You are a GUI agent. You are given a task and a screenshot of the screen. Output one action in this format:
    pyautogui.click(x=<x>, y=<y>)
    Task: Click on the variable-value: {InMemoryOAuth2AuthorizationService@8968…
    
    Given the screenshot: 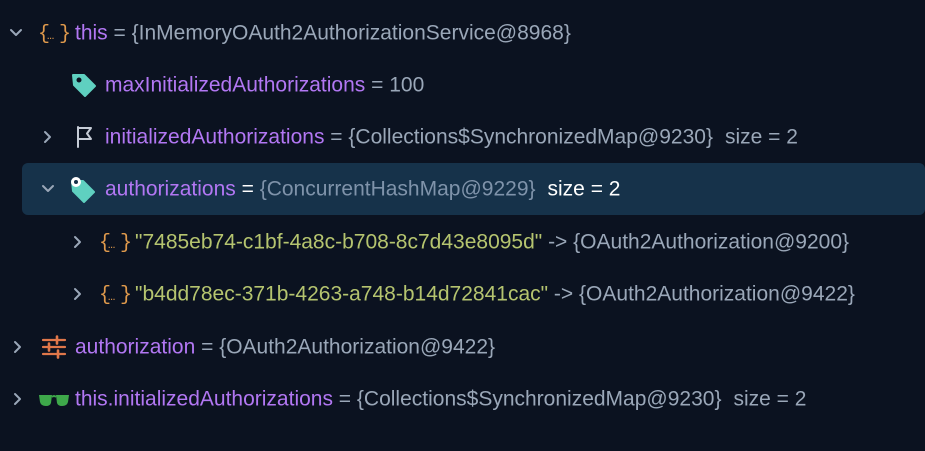 What is the action you would take?
    pyautogui.click(x=351, y=33)
    